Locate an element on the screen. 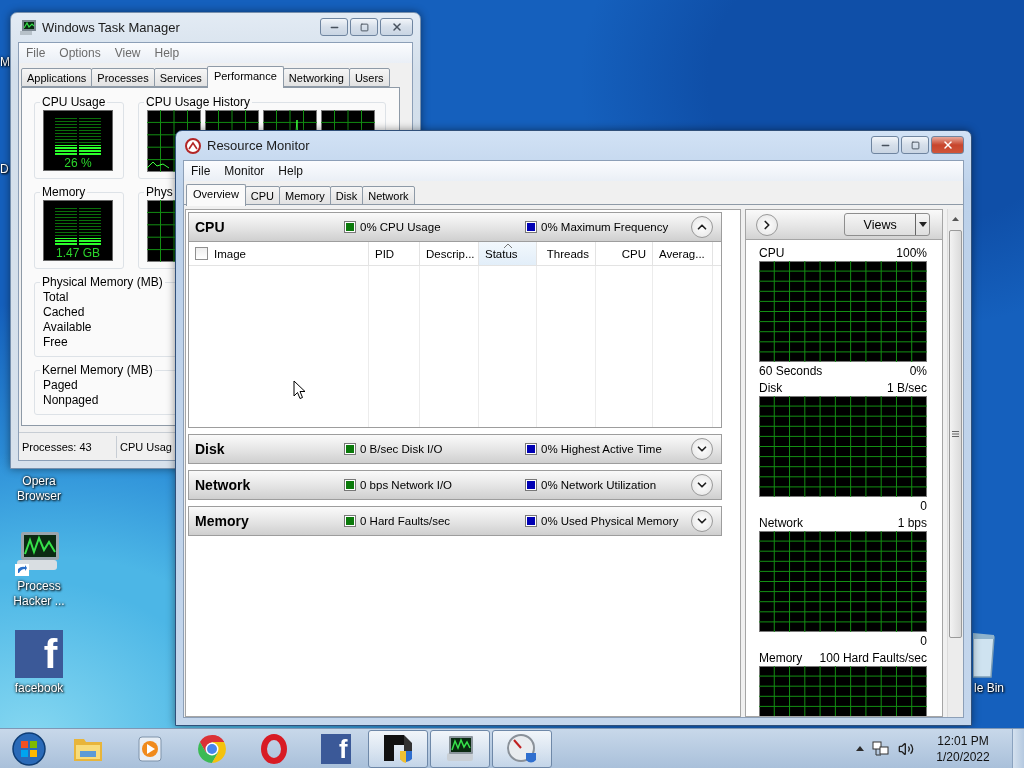 The width and height of the screenshot is (1024, 768). tab: Memory is located at coordinates (305, 195).